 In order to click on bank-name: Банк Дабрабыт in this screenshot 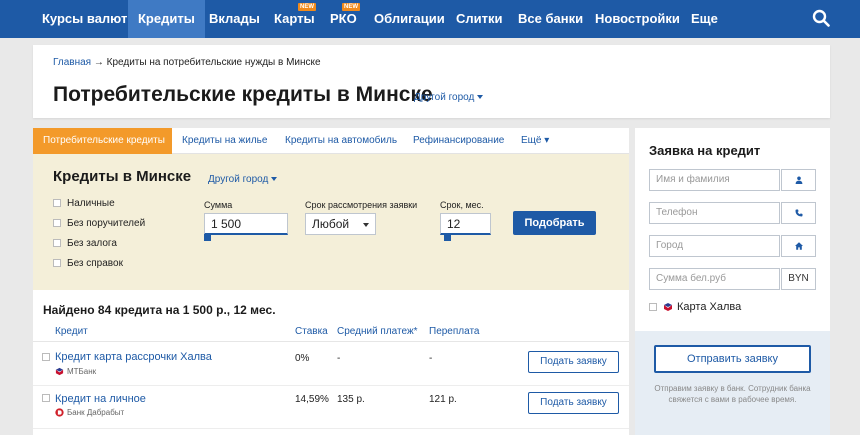, I will do `click(90, 413)`.